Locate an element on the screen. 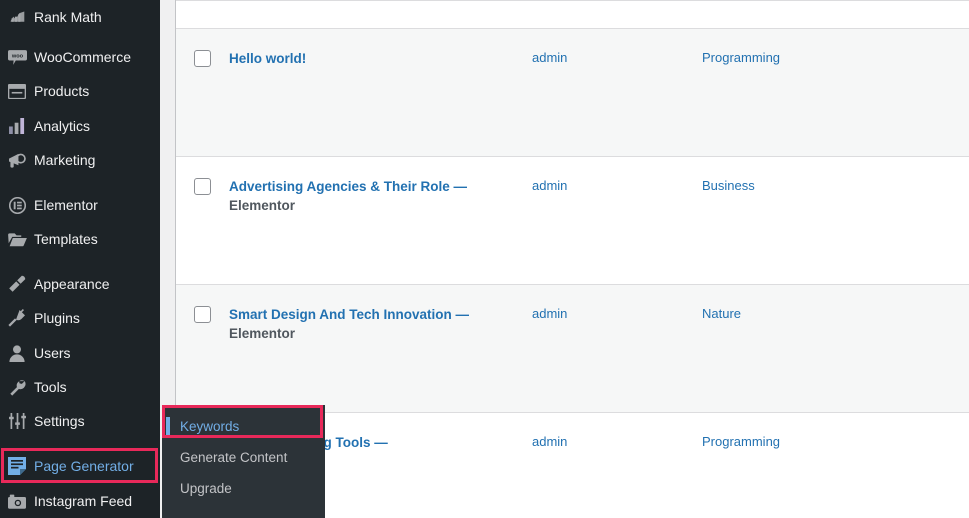 The height and width of the screenshot is (518, 969). sidebar-item-woocommerce: woo WooCommerce is located at coordinates (80, 57).